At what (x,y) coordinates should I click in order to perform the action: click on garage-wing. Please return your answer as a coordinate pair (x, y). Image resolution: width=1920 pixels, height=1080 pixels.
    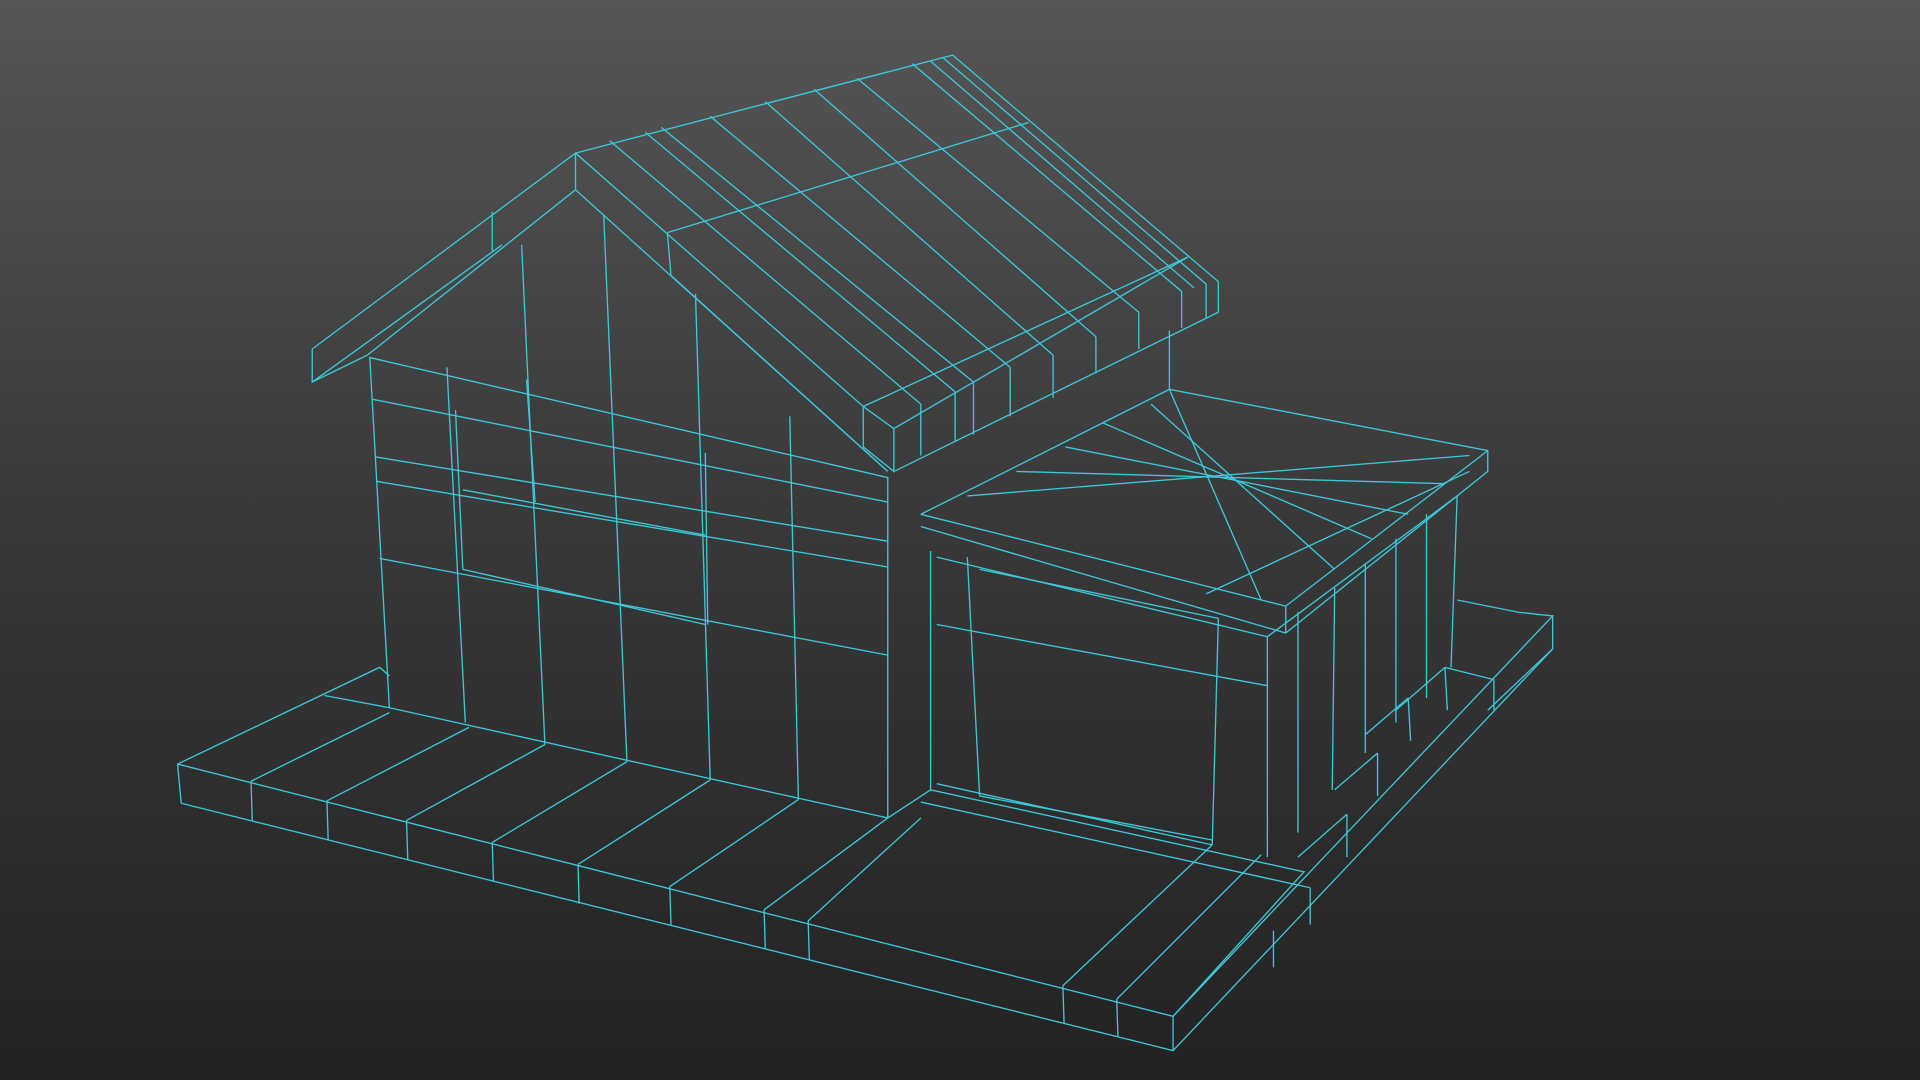
    Looking at the image, I should click on (1204, 623).